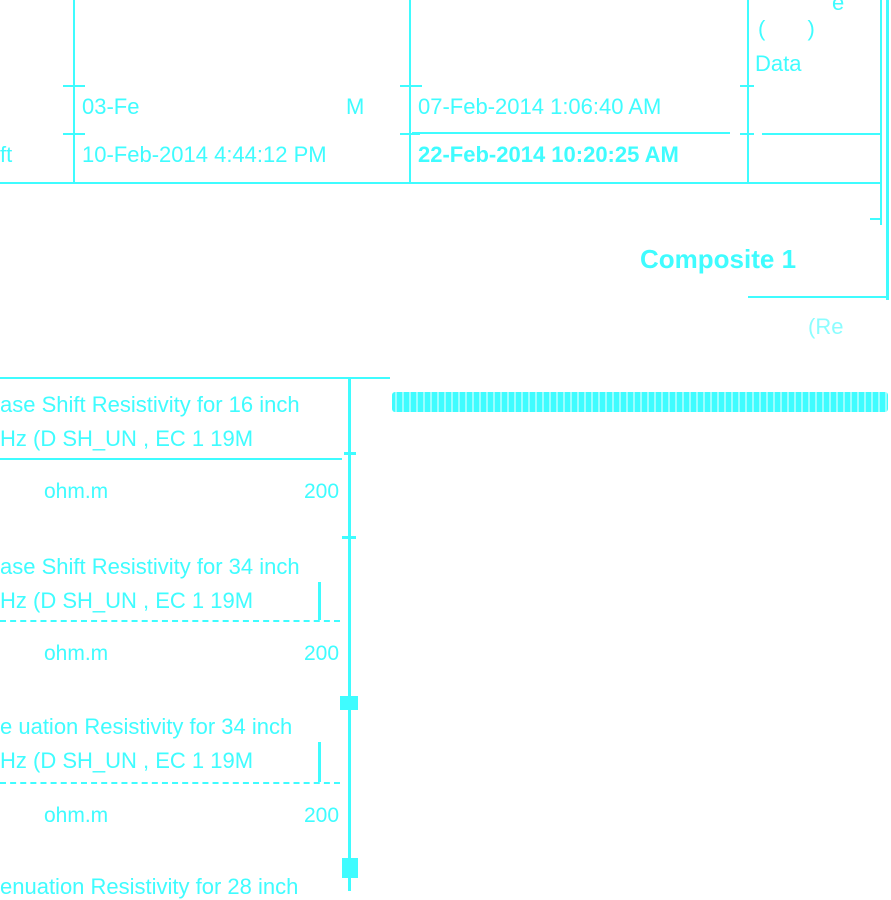 The height and width of the screenshot is (900, 891). What do you see at coordinates (718, 259) in the screenshot?
I see `composite-title: Composite 1` at bounding box center [718, 259].